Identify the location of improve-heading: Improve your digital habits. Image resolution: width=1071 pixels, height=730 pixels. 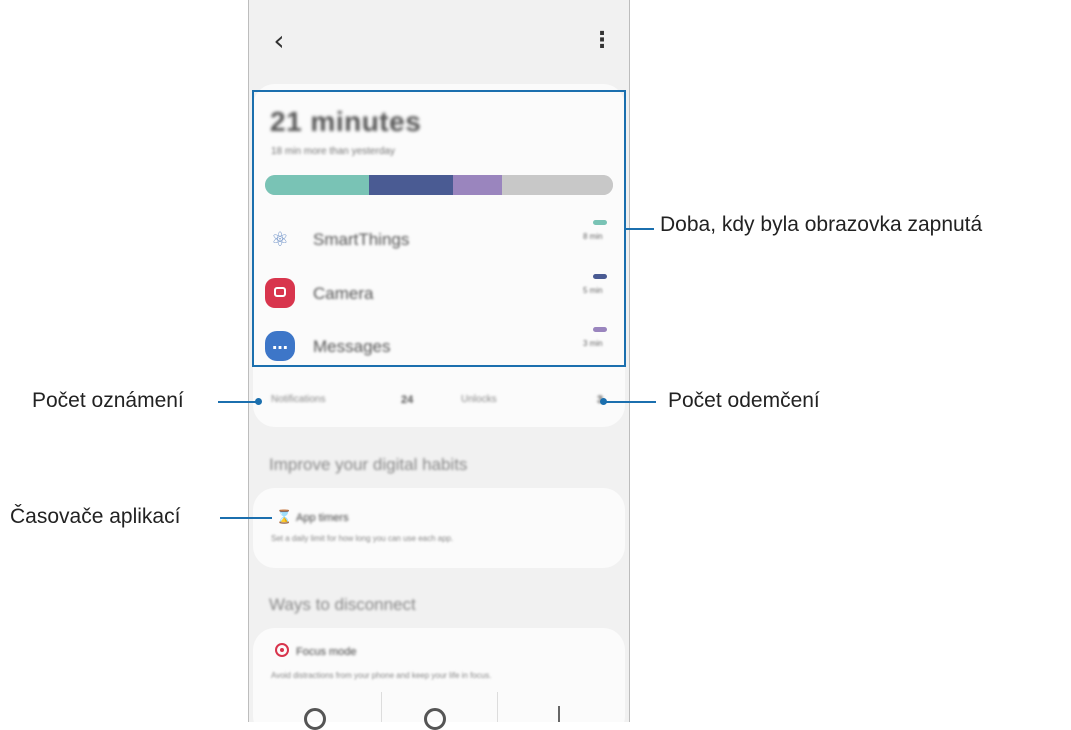
(368, 464).